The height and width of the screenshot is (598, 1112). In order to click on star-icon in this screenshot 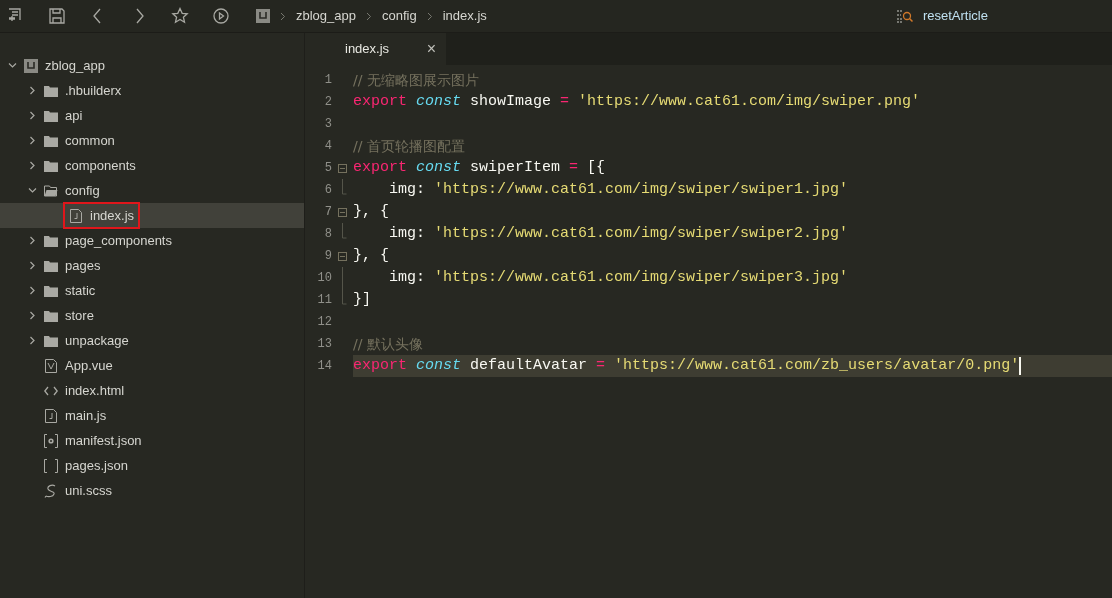, I will do `click(180, 16)`.